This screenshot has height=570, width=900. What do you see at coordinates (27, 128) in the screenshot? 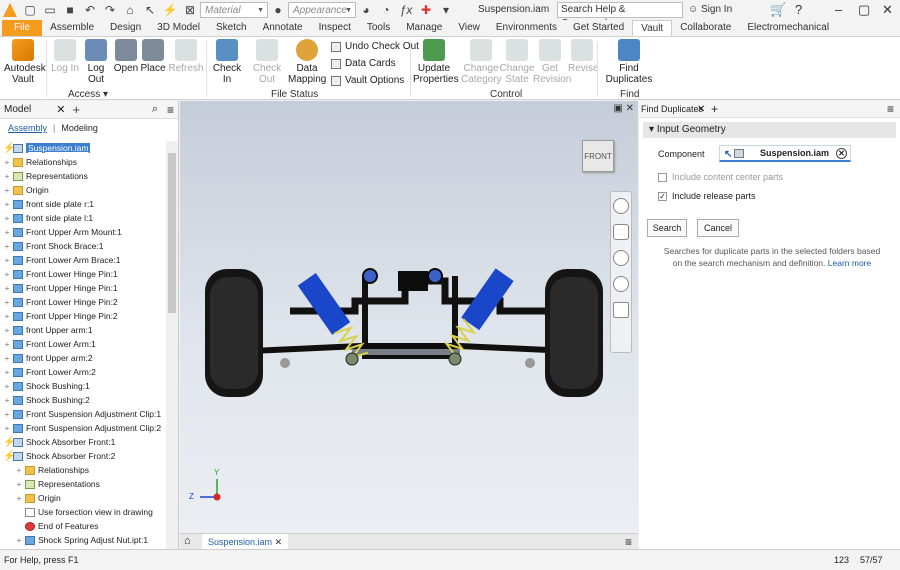
I see `tab-assembly: Assembly` at bounding box center [27, 128].